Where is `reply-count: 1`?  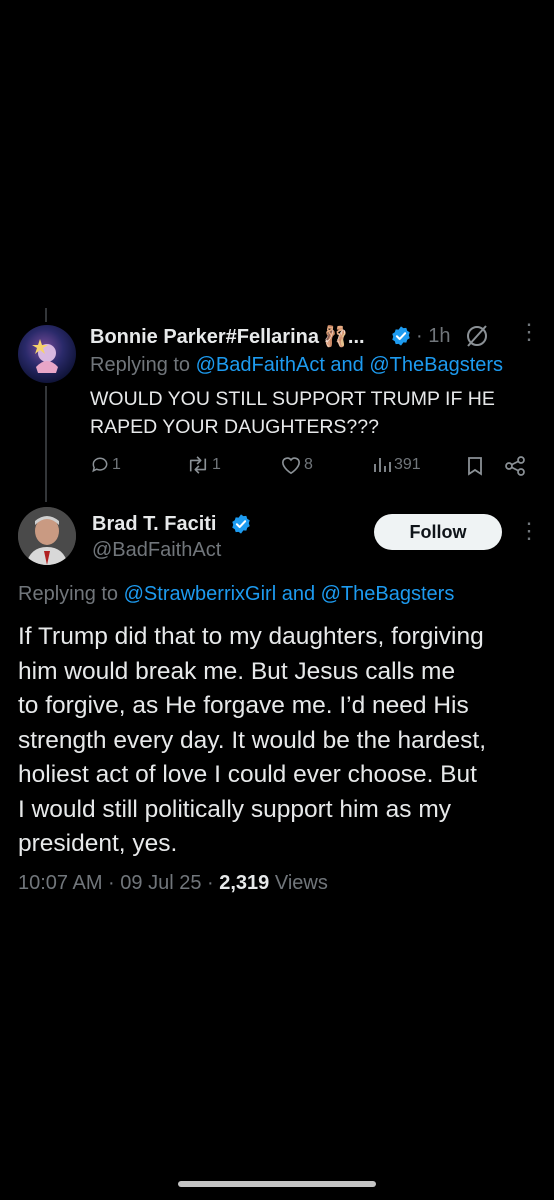
reply-count: 1 is located at coordinates (116, 464).